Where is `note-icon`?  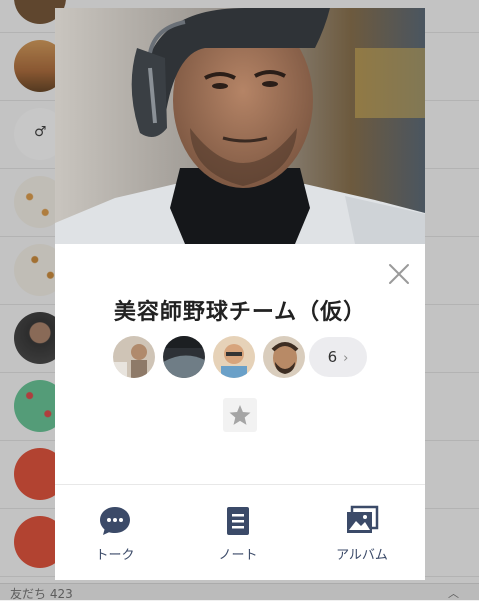 note-icon is located at coordinates (238, 521).